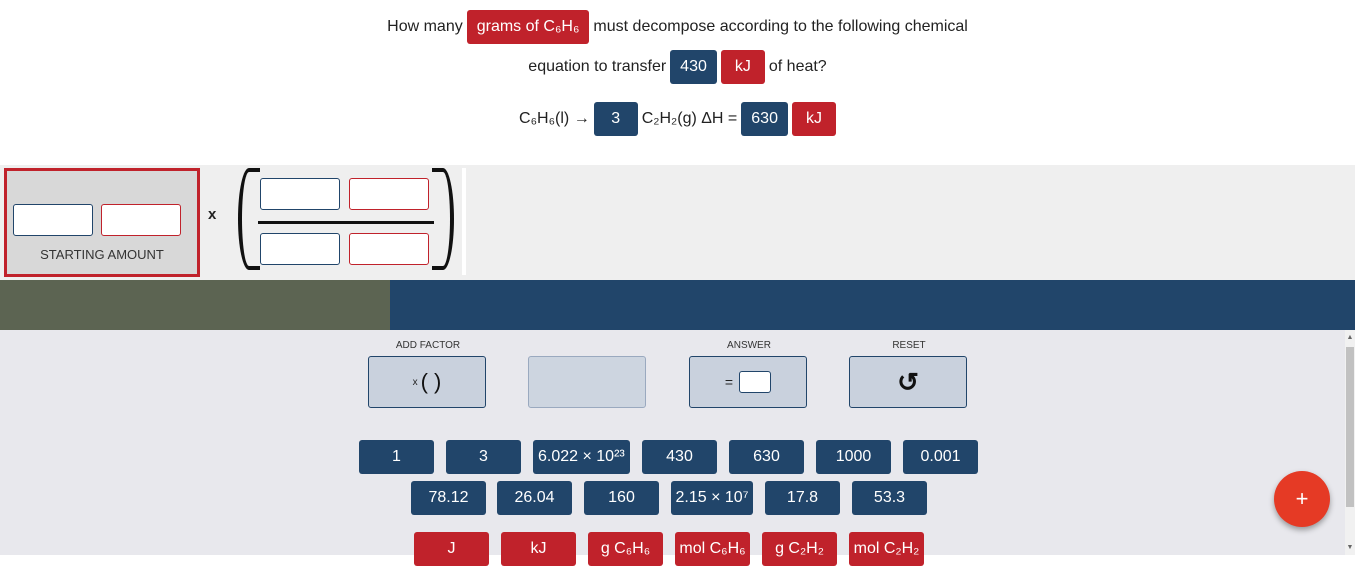  I want to click on denominator-unit-slot, so click(389, 249).